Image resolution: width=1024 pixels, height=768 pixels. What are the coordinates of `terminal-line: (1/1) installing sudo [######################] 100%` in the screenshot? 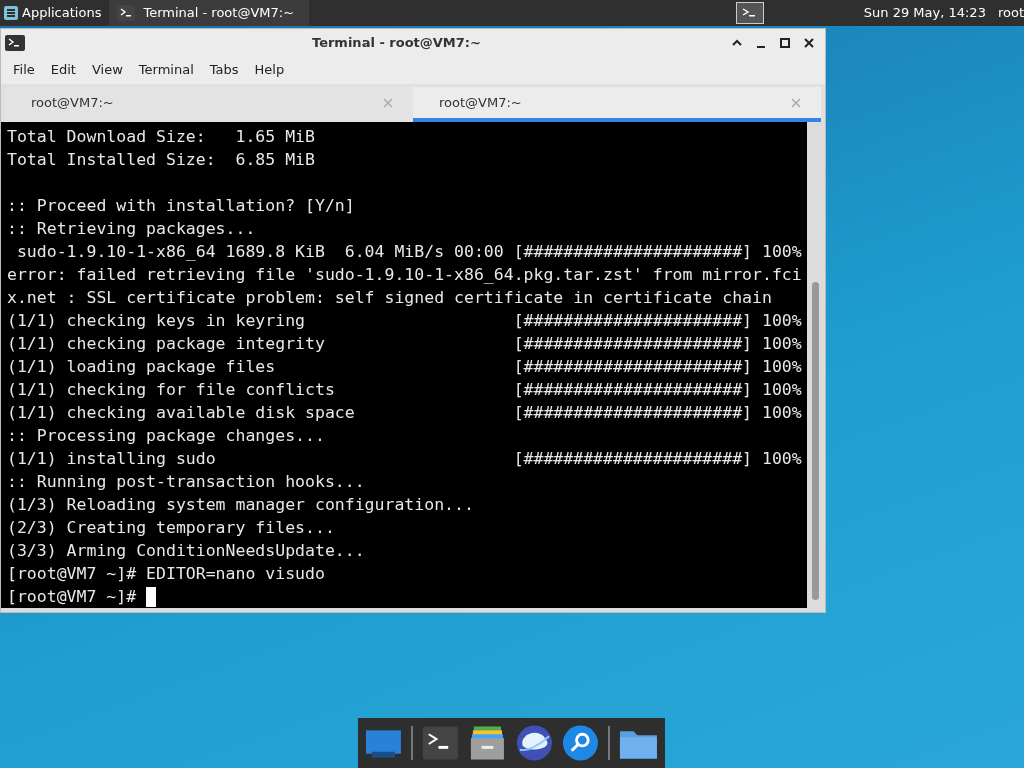 It's located at (404, 459).